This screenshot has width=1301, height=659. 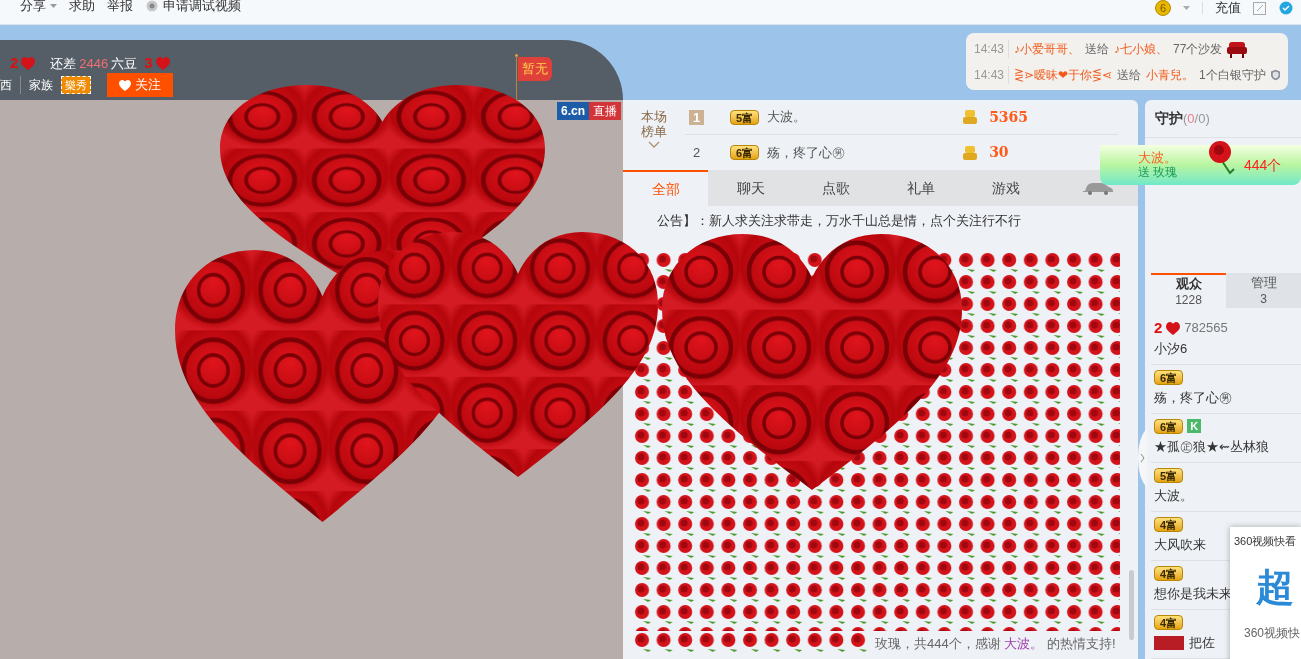 I want to click on car-icon, so click(x=1098, y=188).